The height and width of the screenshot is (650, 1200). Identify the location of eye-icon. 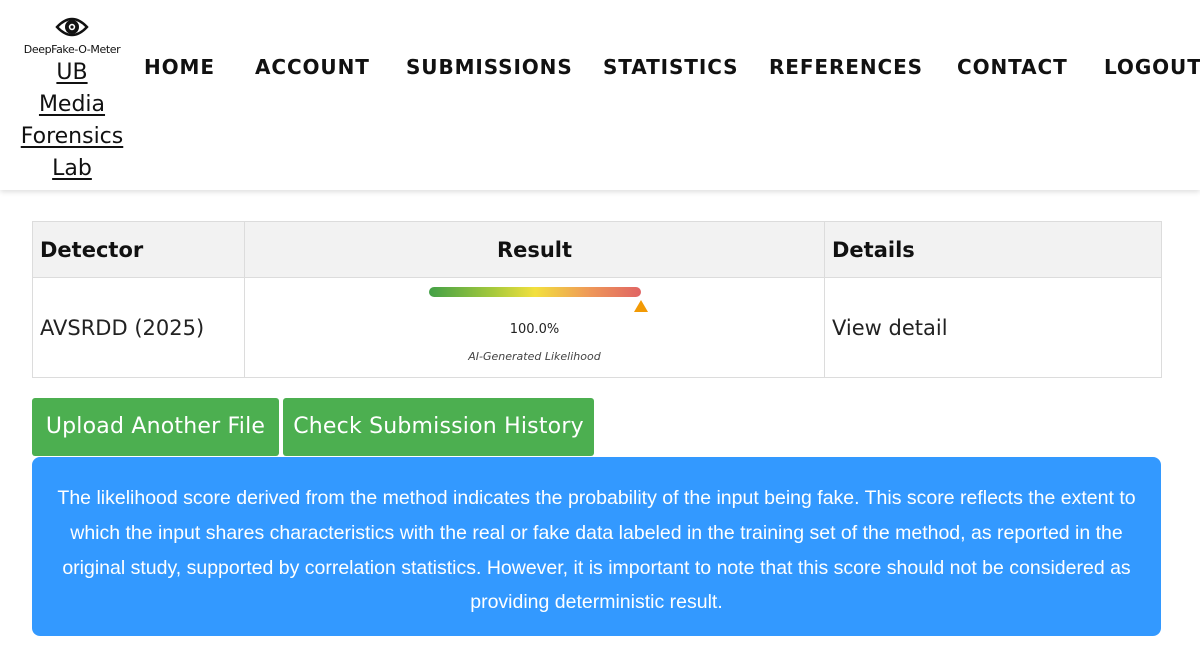
(72, 27).